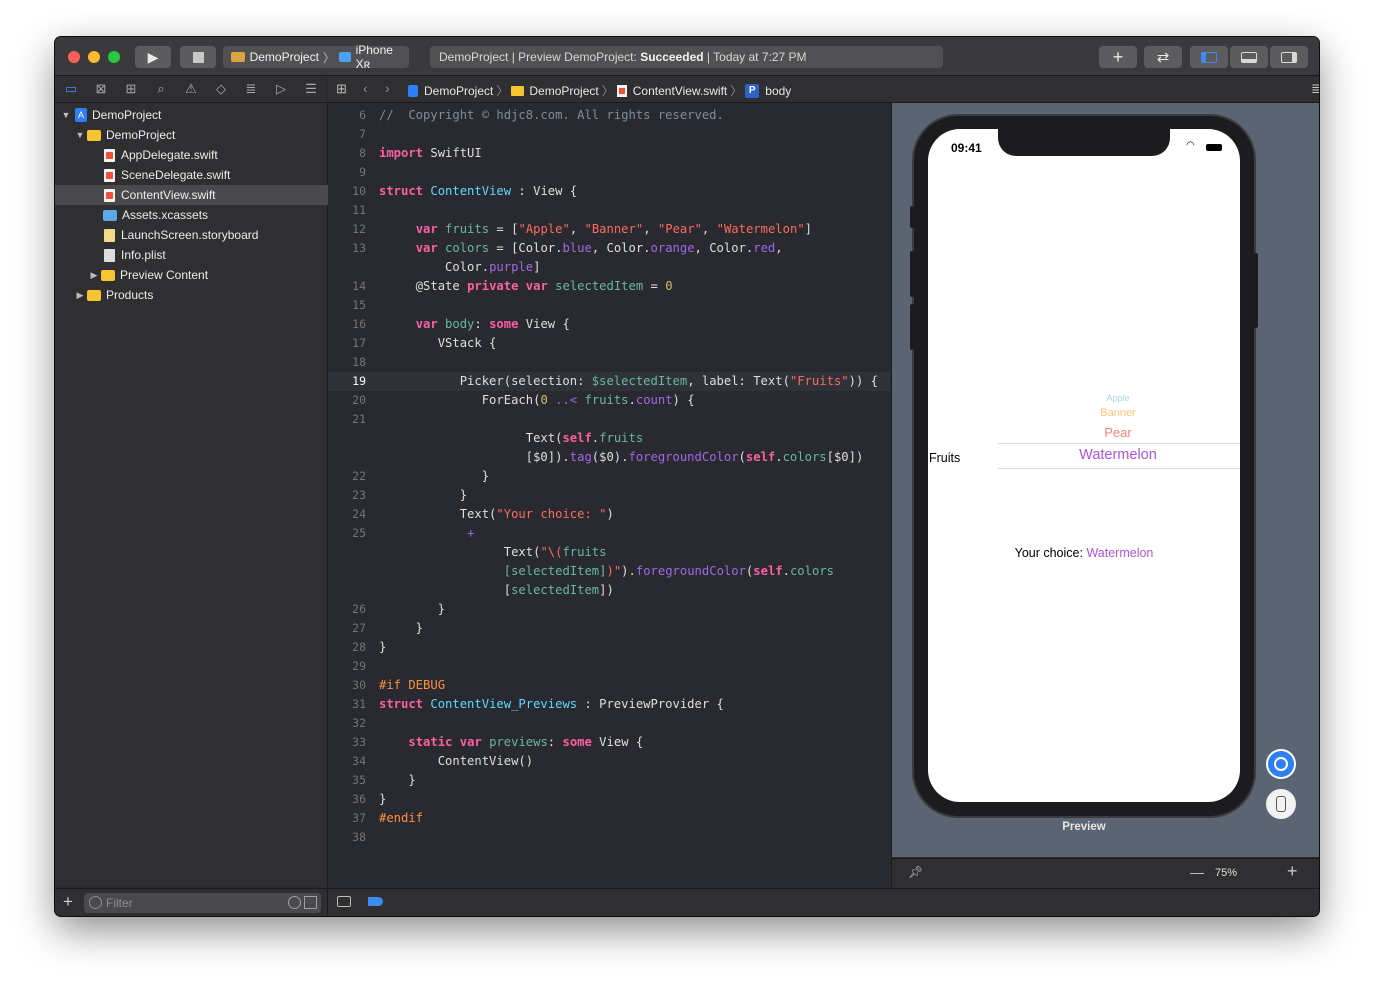 The height and width of the screenshot is (989, 1374). I want to click on library-button: +, so click(1118, 57).